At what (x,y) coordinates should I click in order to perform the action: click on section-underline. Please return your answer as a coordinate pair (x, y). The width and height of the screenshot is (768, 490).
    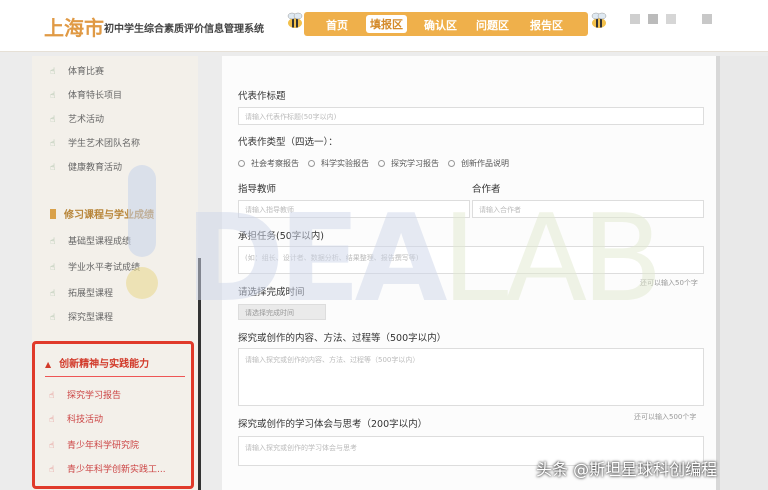
    Looking at the image, I should click on (115, 376).